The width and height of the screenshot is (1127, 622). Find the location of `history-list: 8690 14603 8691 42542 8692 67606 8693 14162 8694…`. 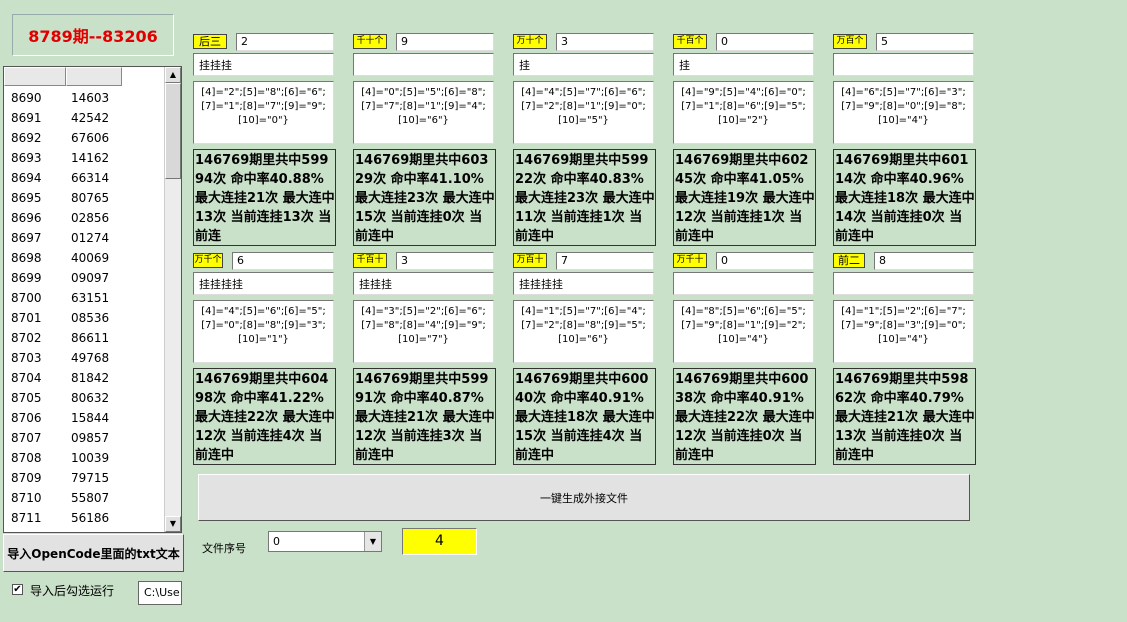

history-list: 8690 14603 8691 42542 8692 67606 8693 14162 8694… is located at coordinates (92, 299).